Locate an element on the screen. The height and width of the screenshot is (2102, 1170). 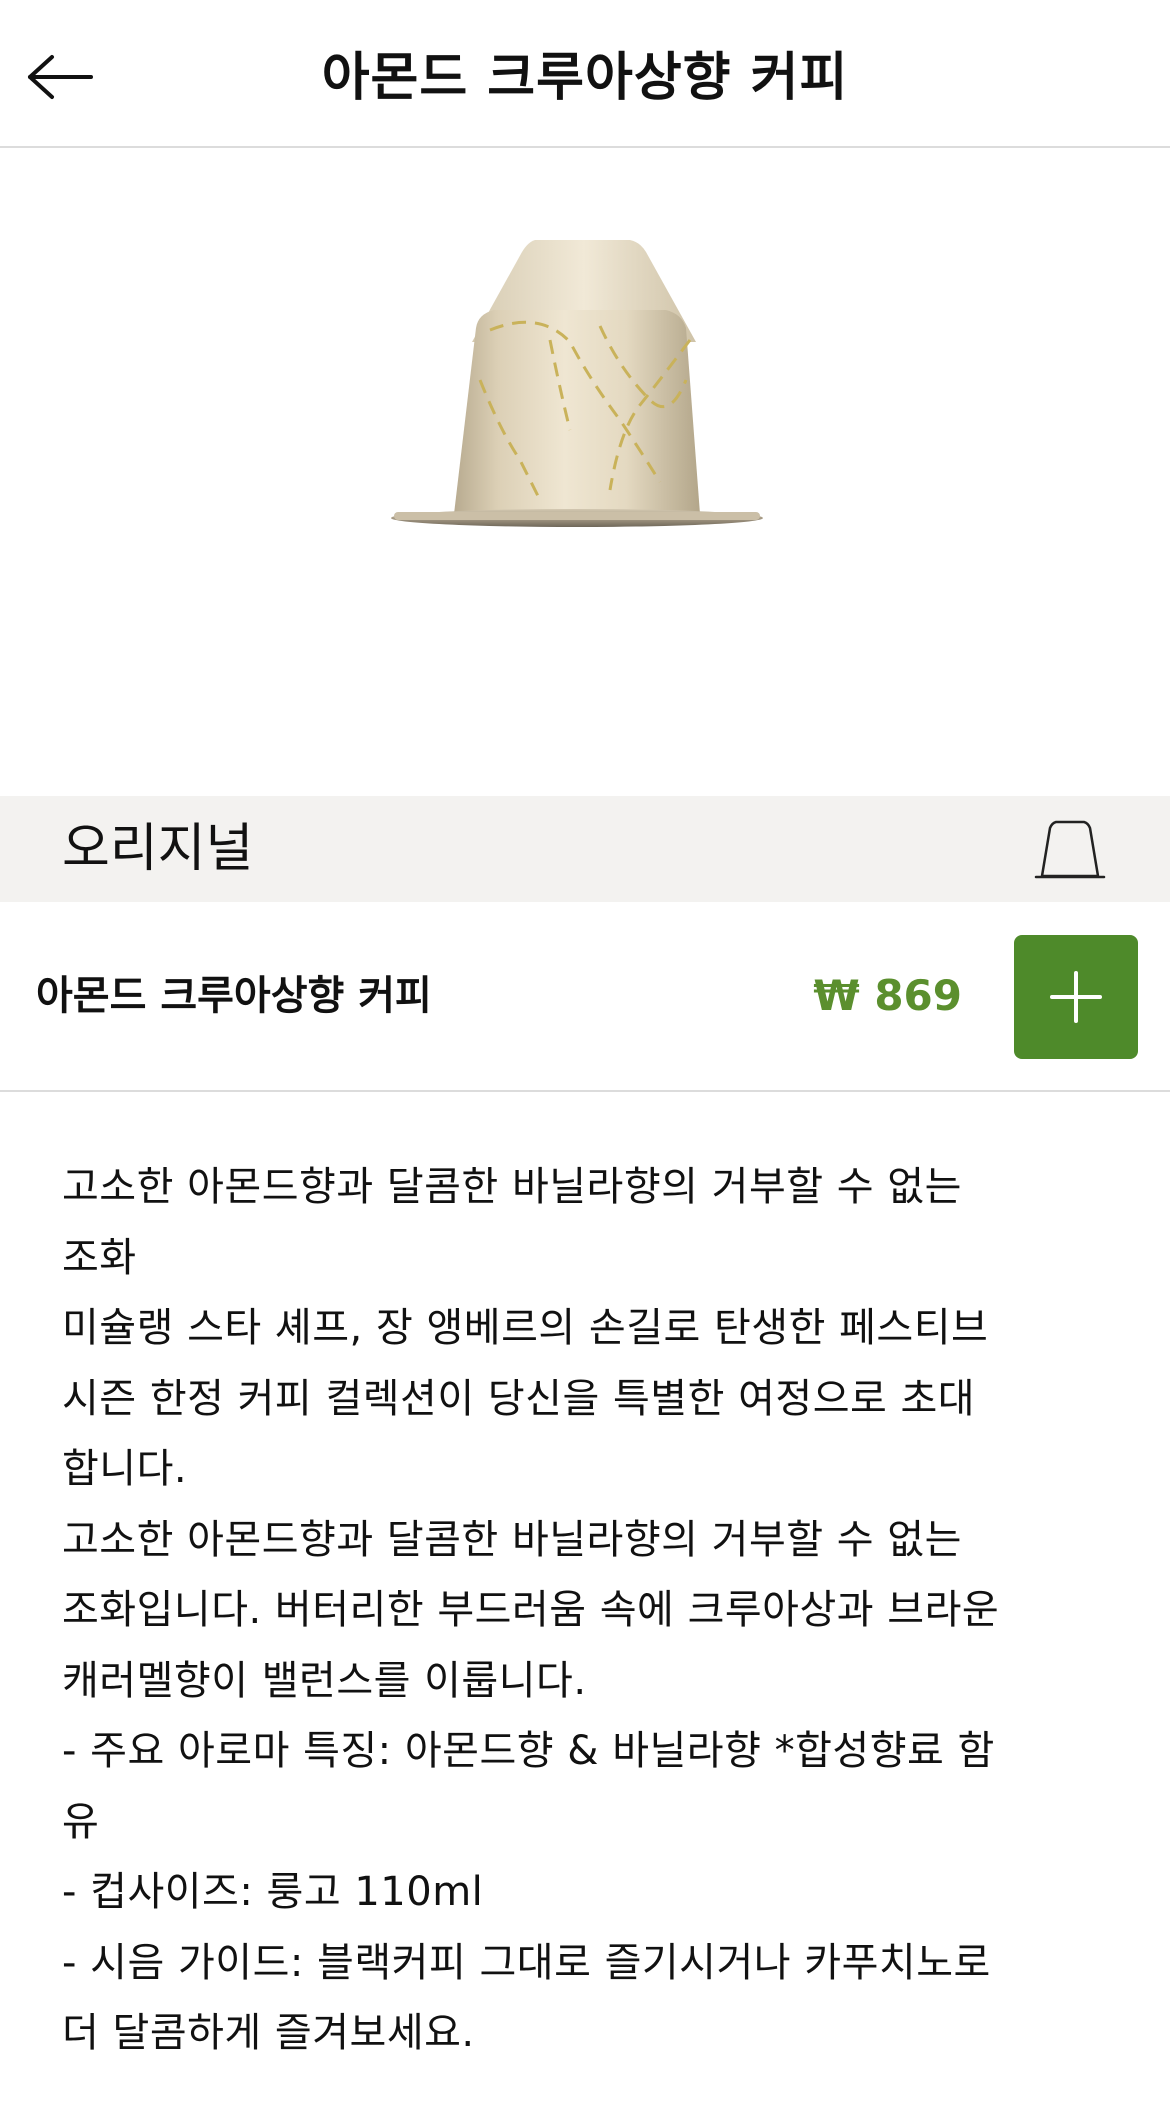
top-app-bar: 아몬드 크루아상향 커피 is located at coordinates (585, 74).